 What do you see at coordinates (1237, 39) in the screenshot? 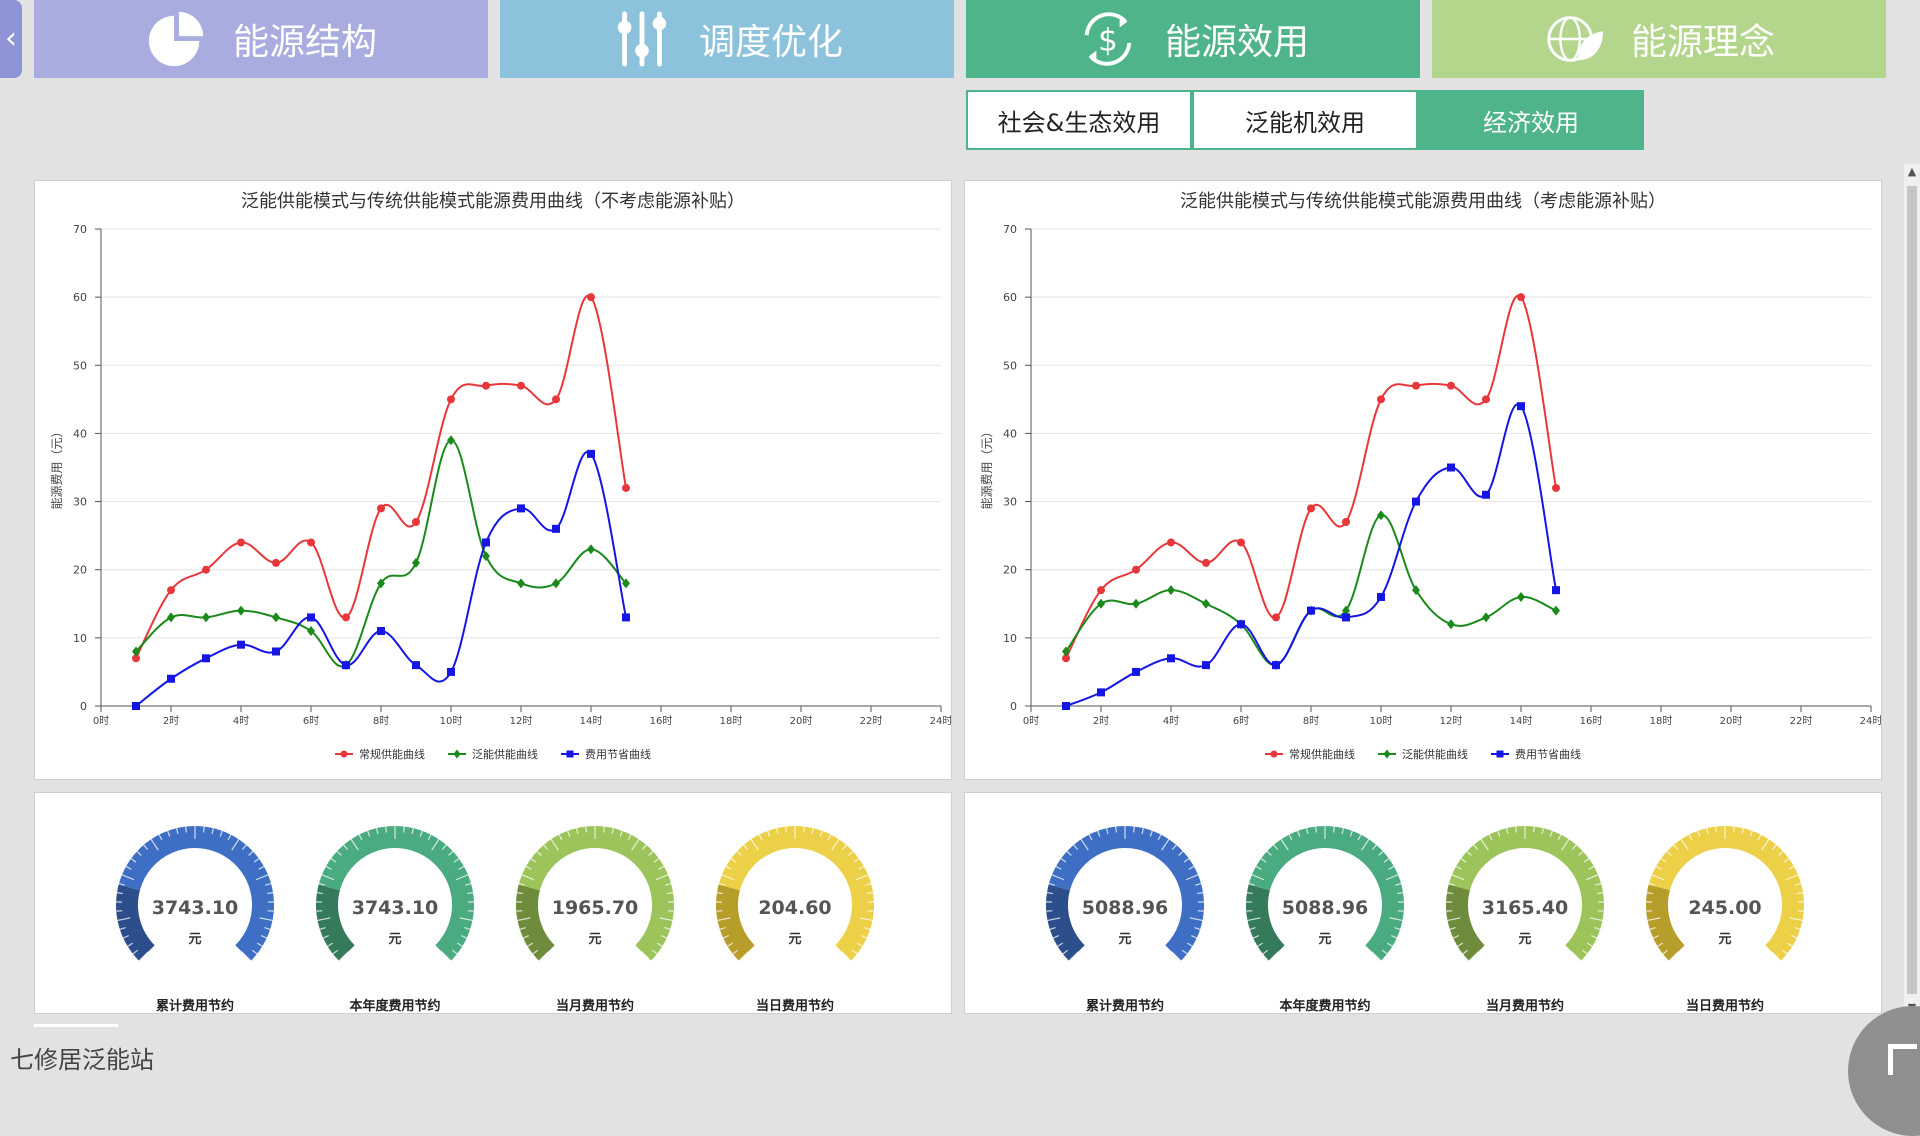
I see `tab-label: 能源效用` at bounding box center [1237, 39].